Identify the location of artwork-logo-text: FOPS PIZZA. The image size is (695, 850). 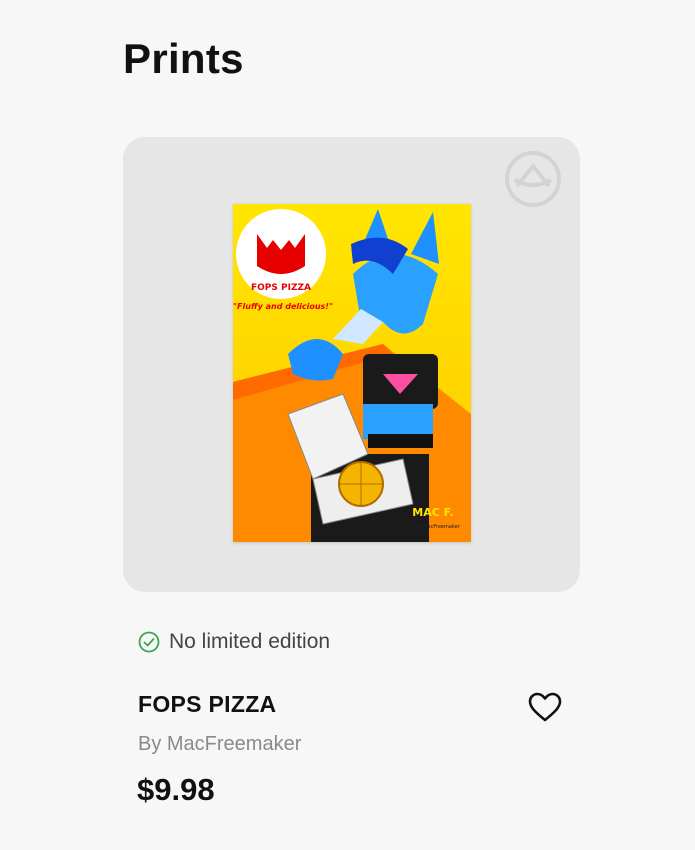
(281, 288).